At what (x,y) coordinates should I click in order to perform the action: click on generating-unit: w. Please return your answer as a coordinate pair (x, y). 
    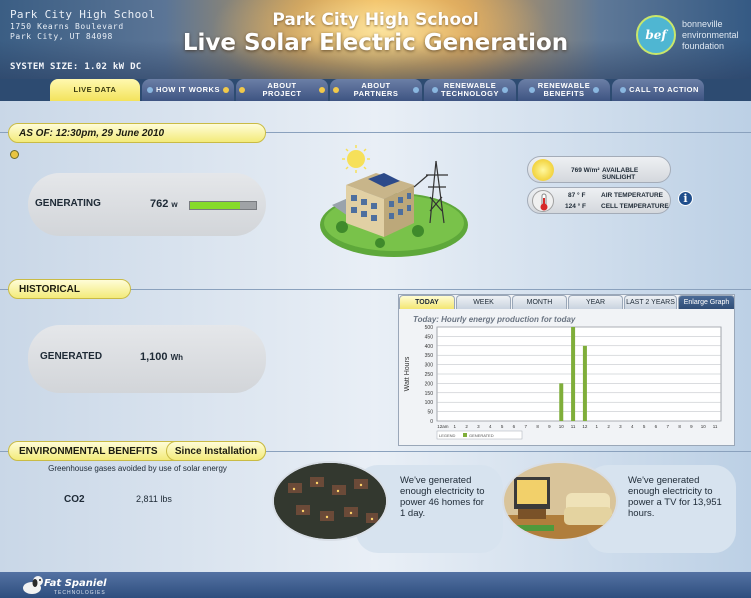
    Looking at the image, I should click on (174, 204).